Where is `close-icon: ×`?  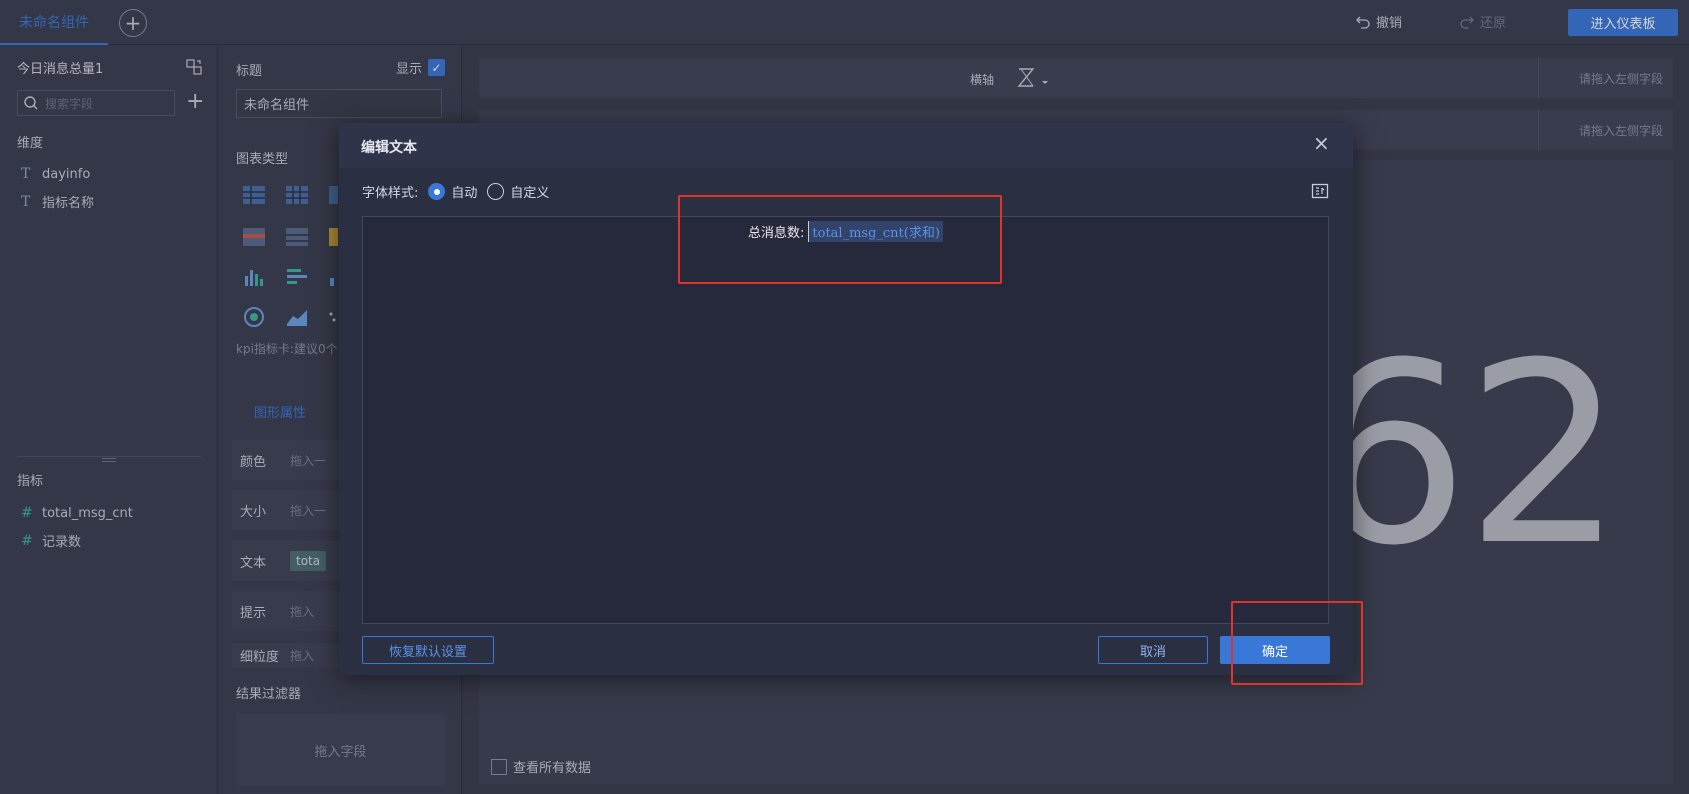 close-icon: × is located at coordinates (1321, 143).